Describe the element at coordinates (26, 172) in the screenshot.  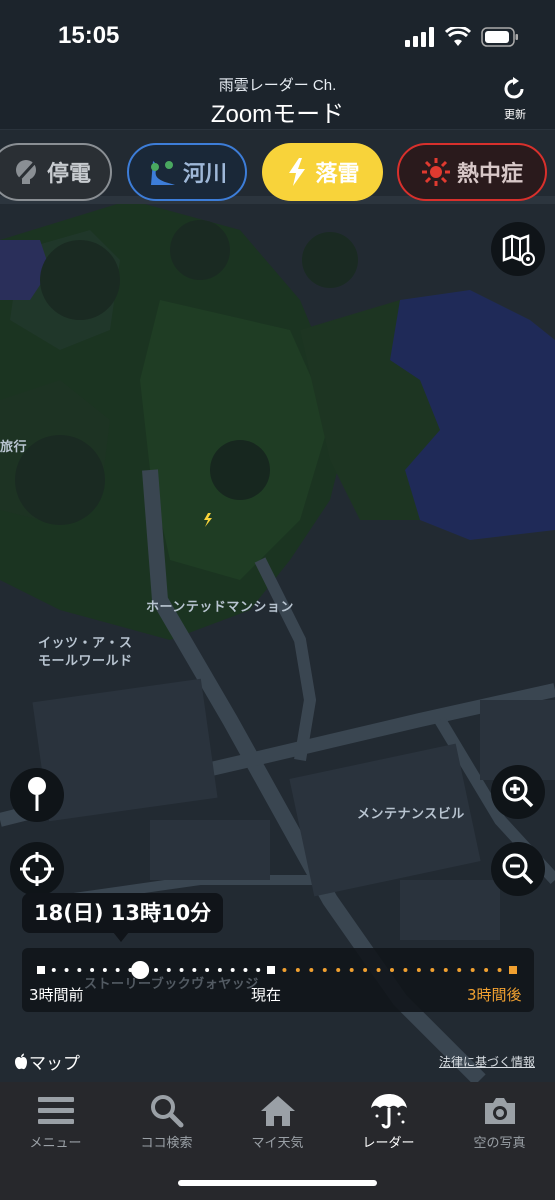
I see `power-outage-icon` at that location.